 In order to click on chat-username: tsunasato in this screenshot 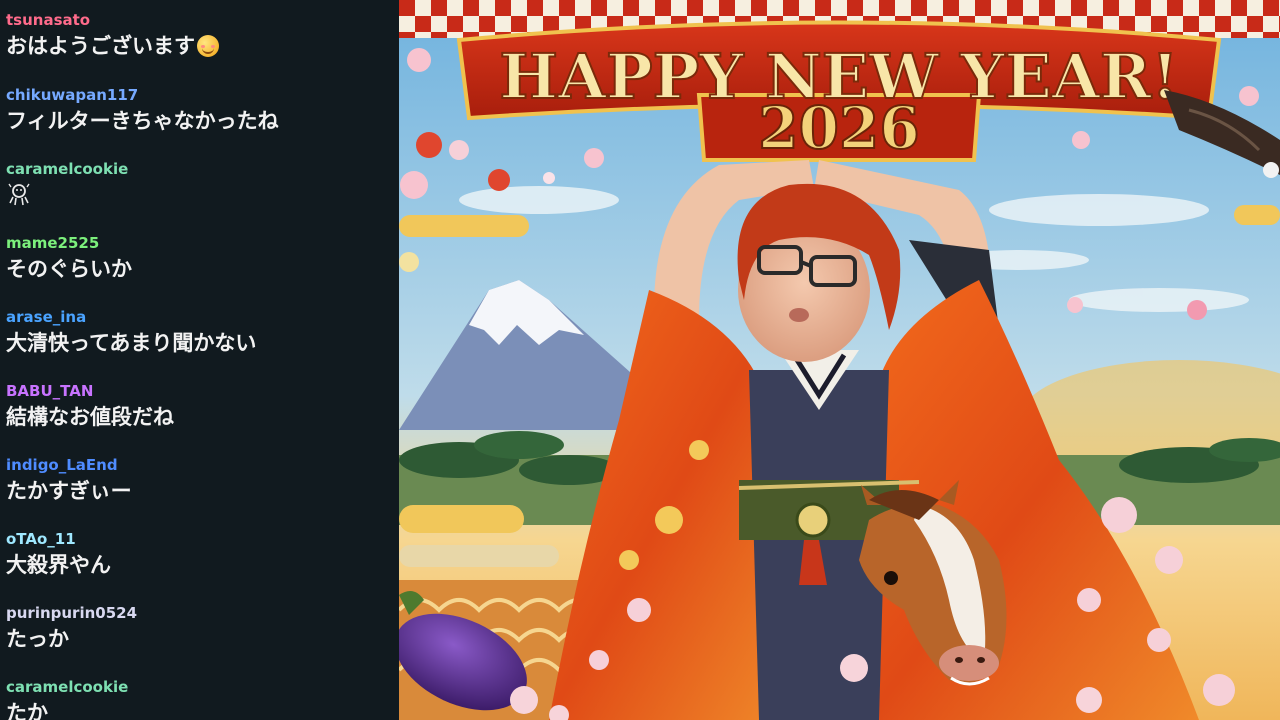, I will do `click(200, 20)`.